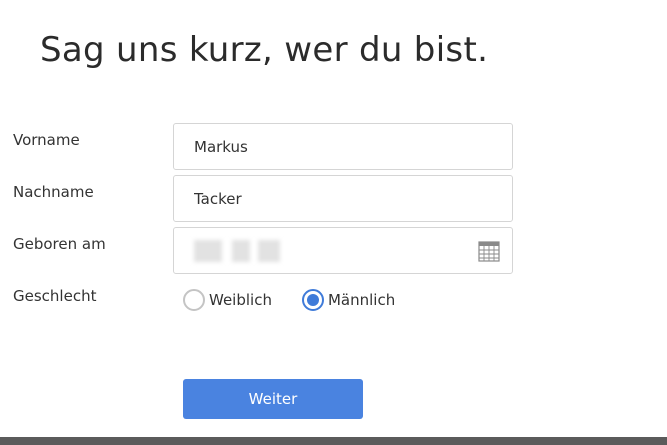 The height and width of the screenshot is (445, 667). I want to click on gender-option-female: Weiblich, so click(227, 300).